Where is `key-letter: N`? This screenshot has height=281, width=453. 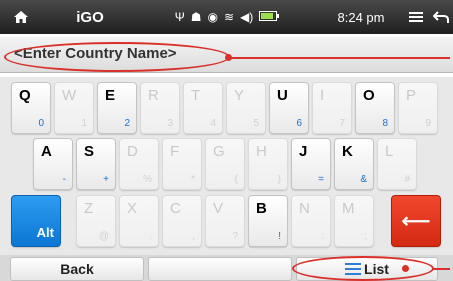 key-letter: N is located at coordinates (304, 208).